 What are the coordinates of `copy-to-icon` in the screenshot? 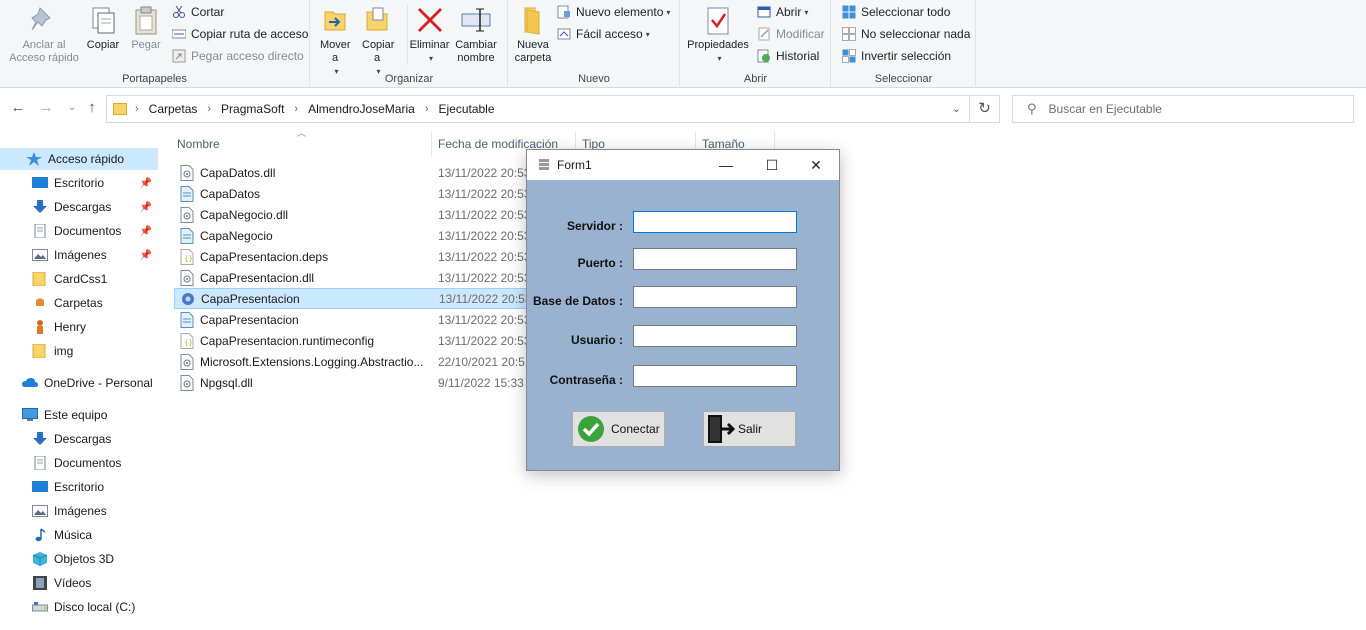 It's located at (377, 20).